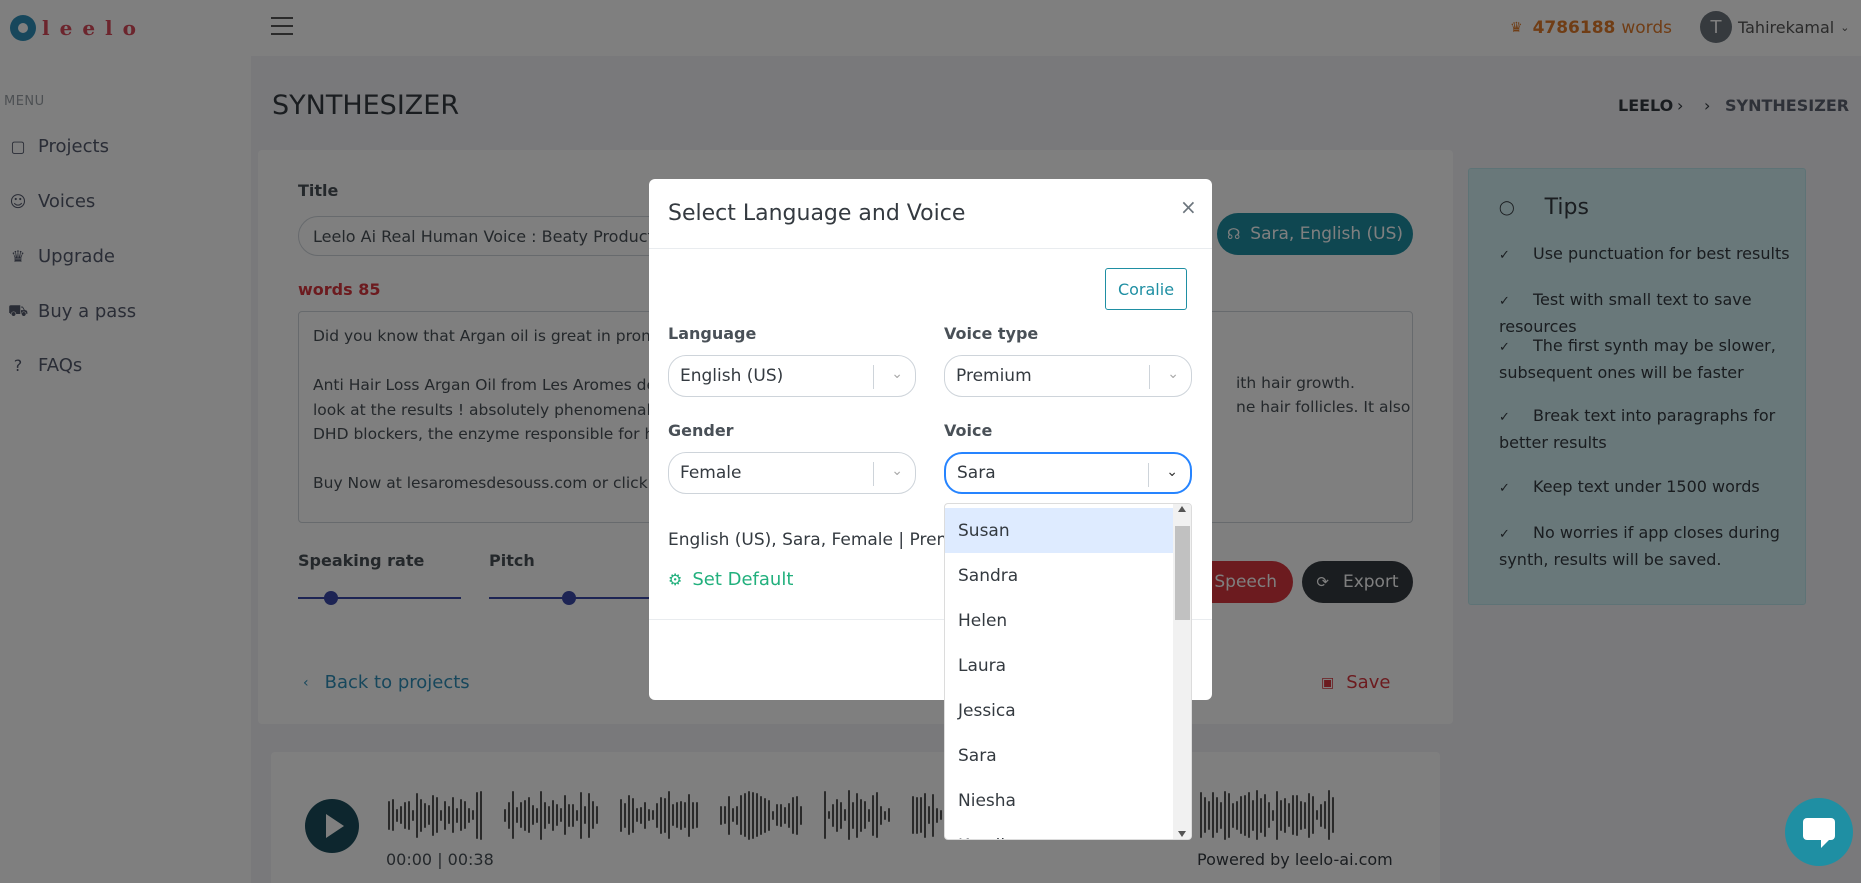 Image resolution: width=1861 pixels, height=883 pixels. Describe the element at coordinates (1182, 509) in the screenshot. I see `scroll-up-icon` at that location.